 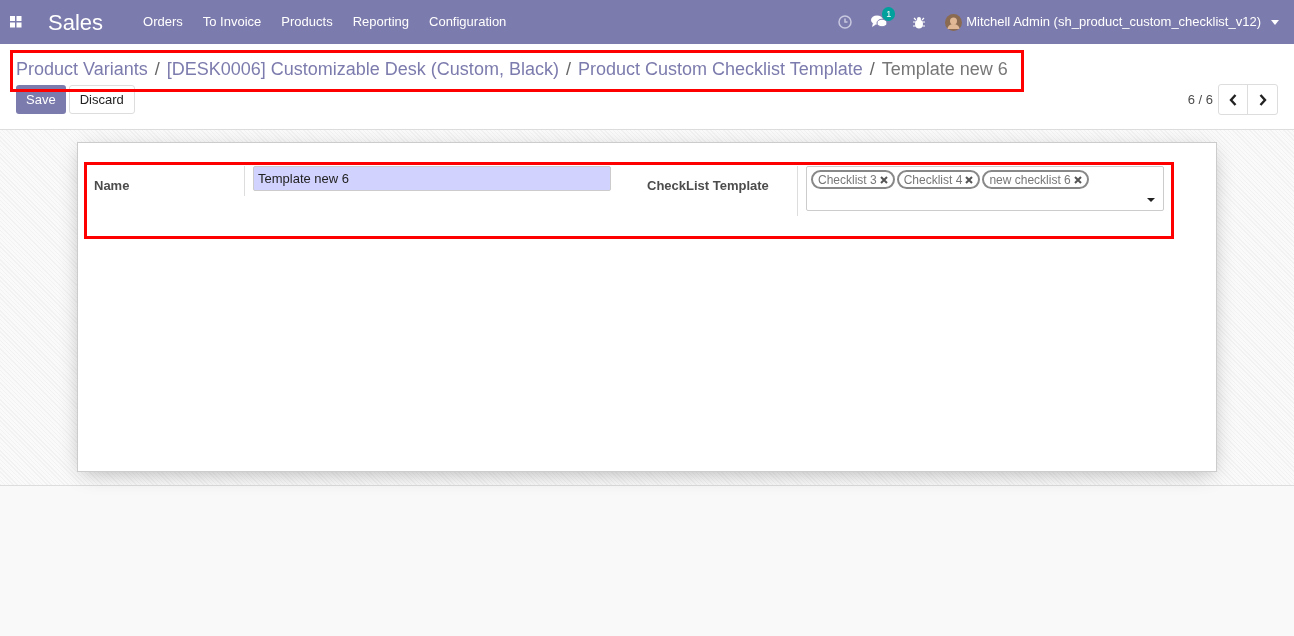 I want to click on menu-item: Reporting, so click(x=380, y=22).